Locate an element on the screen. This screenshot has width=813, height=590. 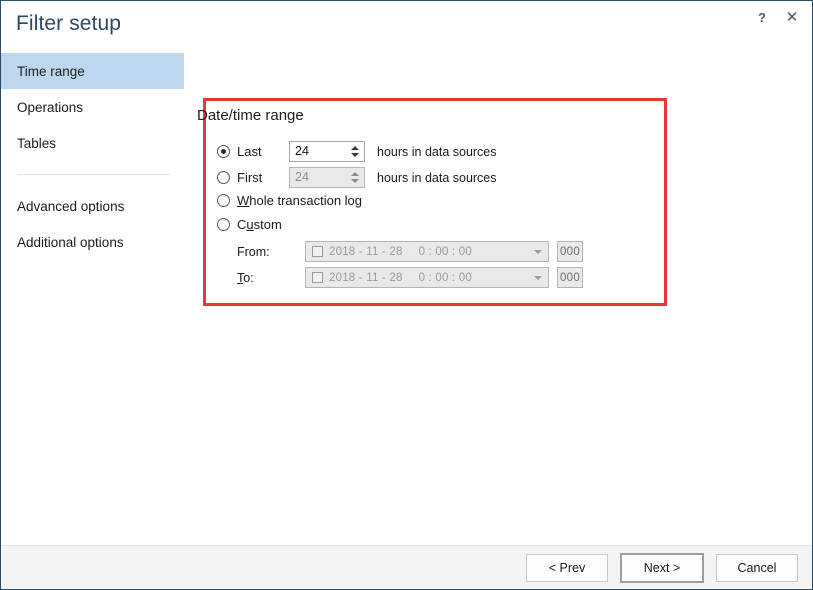
to-label: To: is located at coordinates (271, 278).